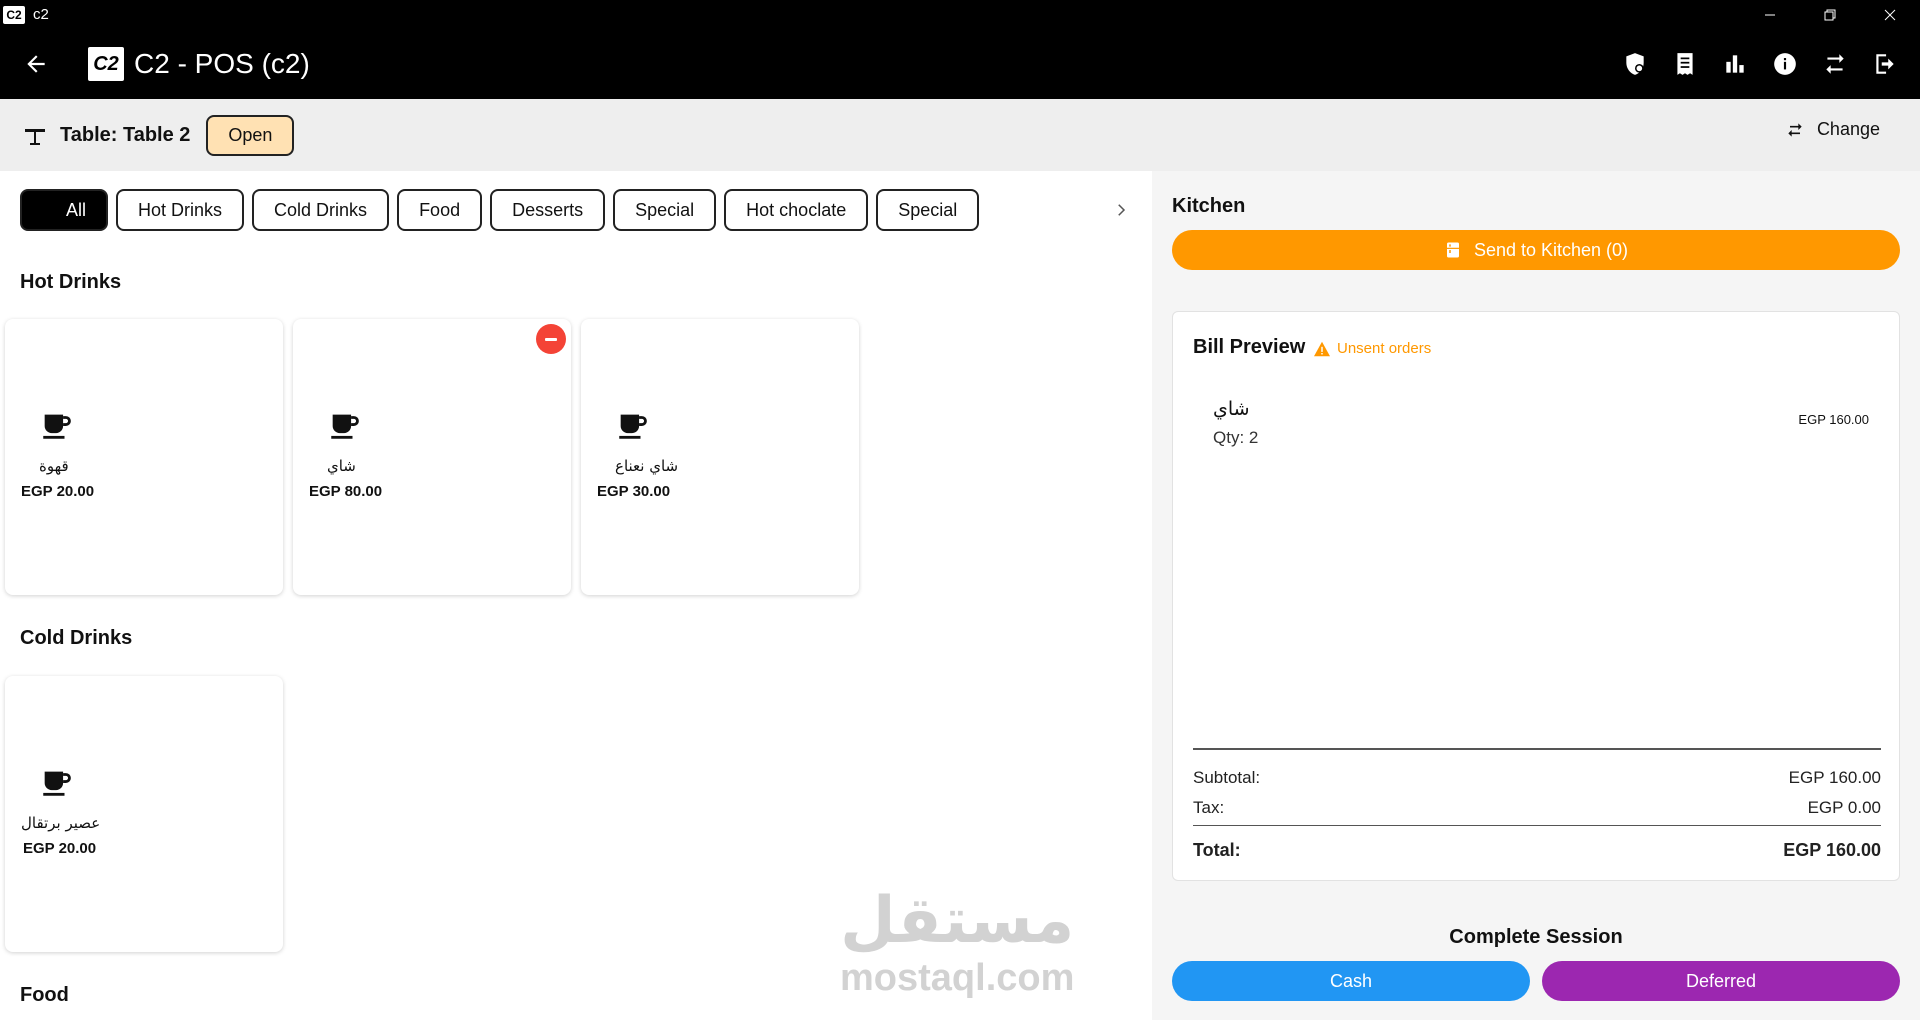  I want to click on bill-item-qty: Qty: 2, so click(1236, 437).